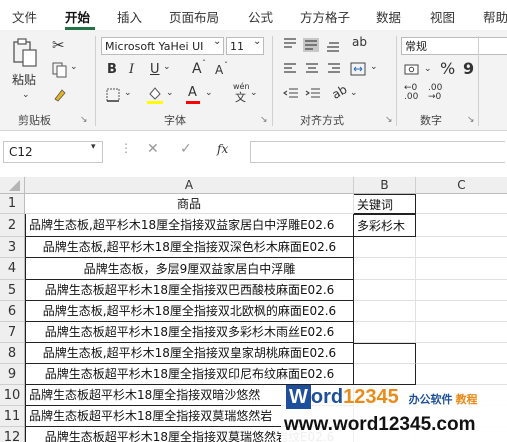 This screenshot has width=507, height=442. What do you see at coordinates (53, 152) in the screenshot?
I see `name-box: C12` at bounding box center [53, 152].